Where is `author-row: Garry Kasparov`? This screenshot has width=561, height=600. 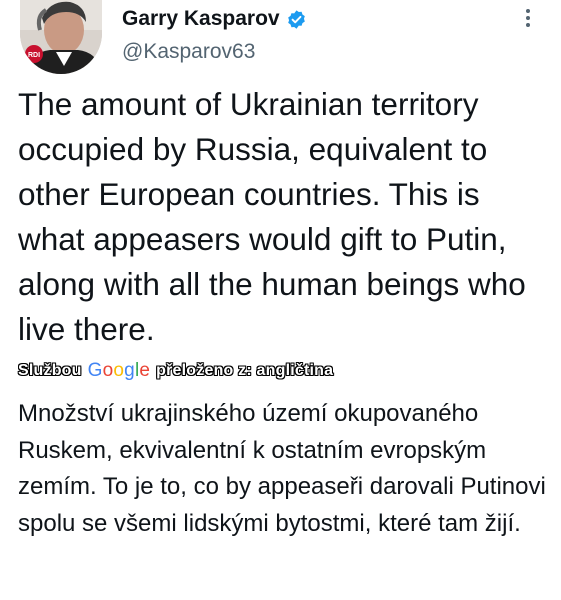 author-row: Garry Kasparov is located at coordinates (214, 19).